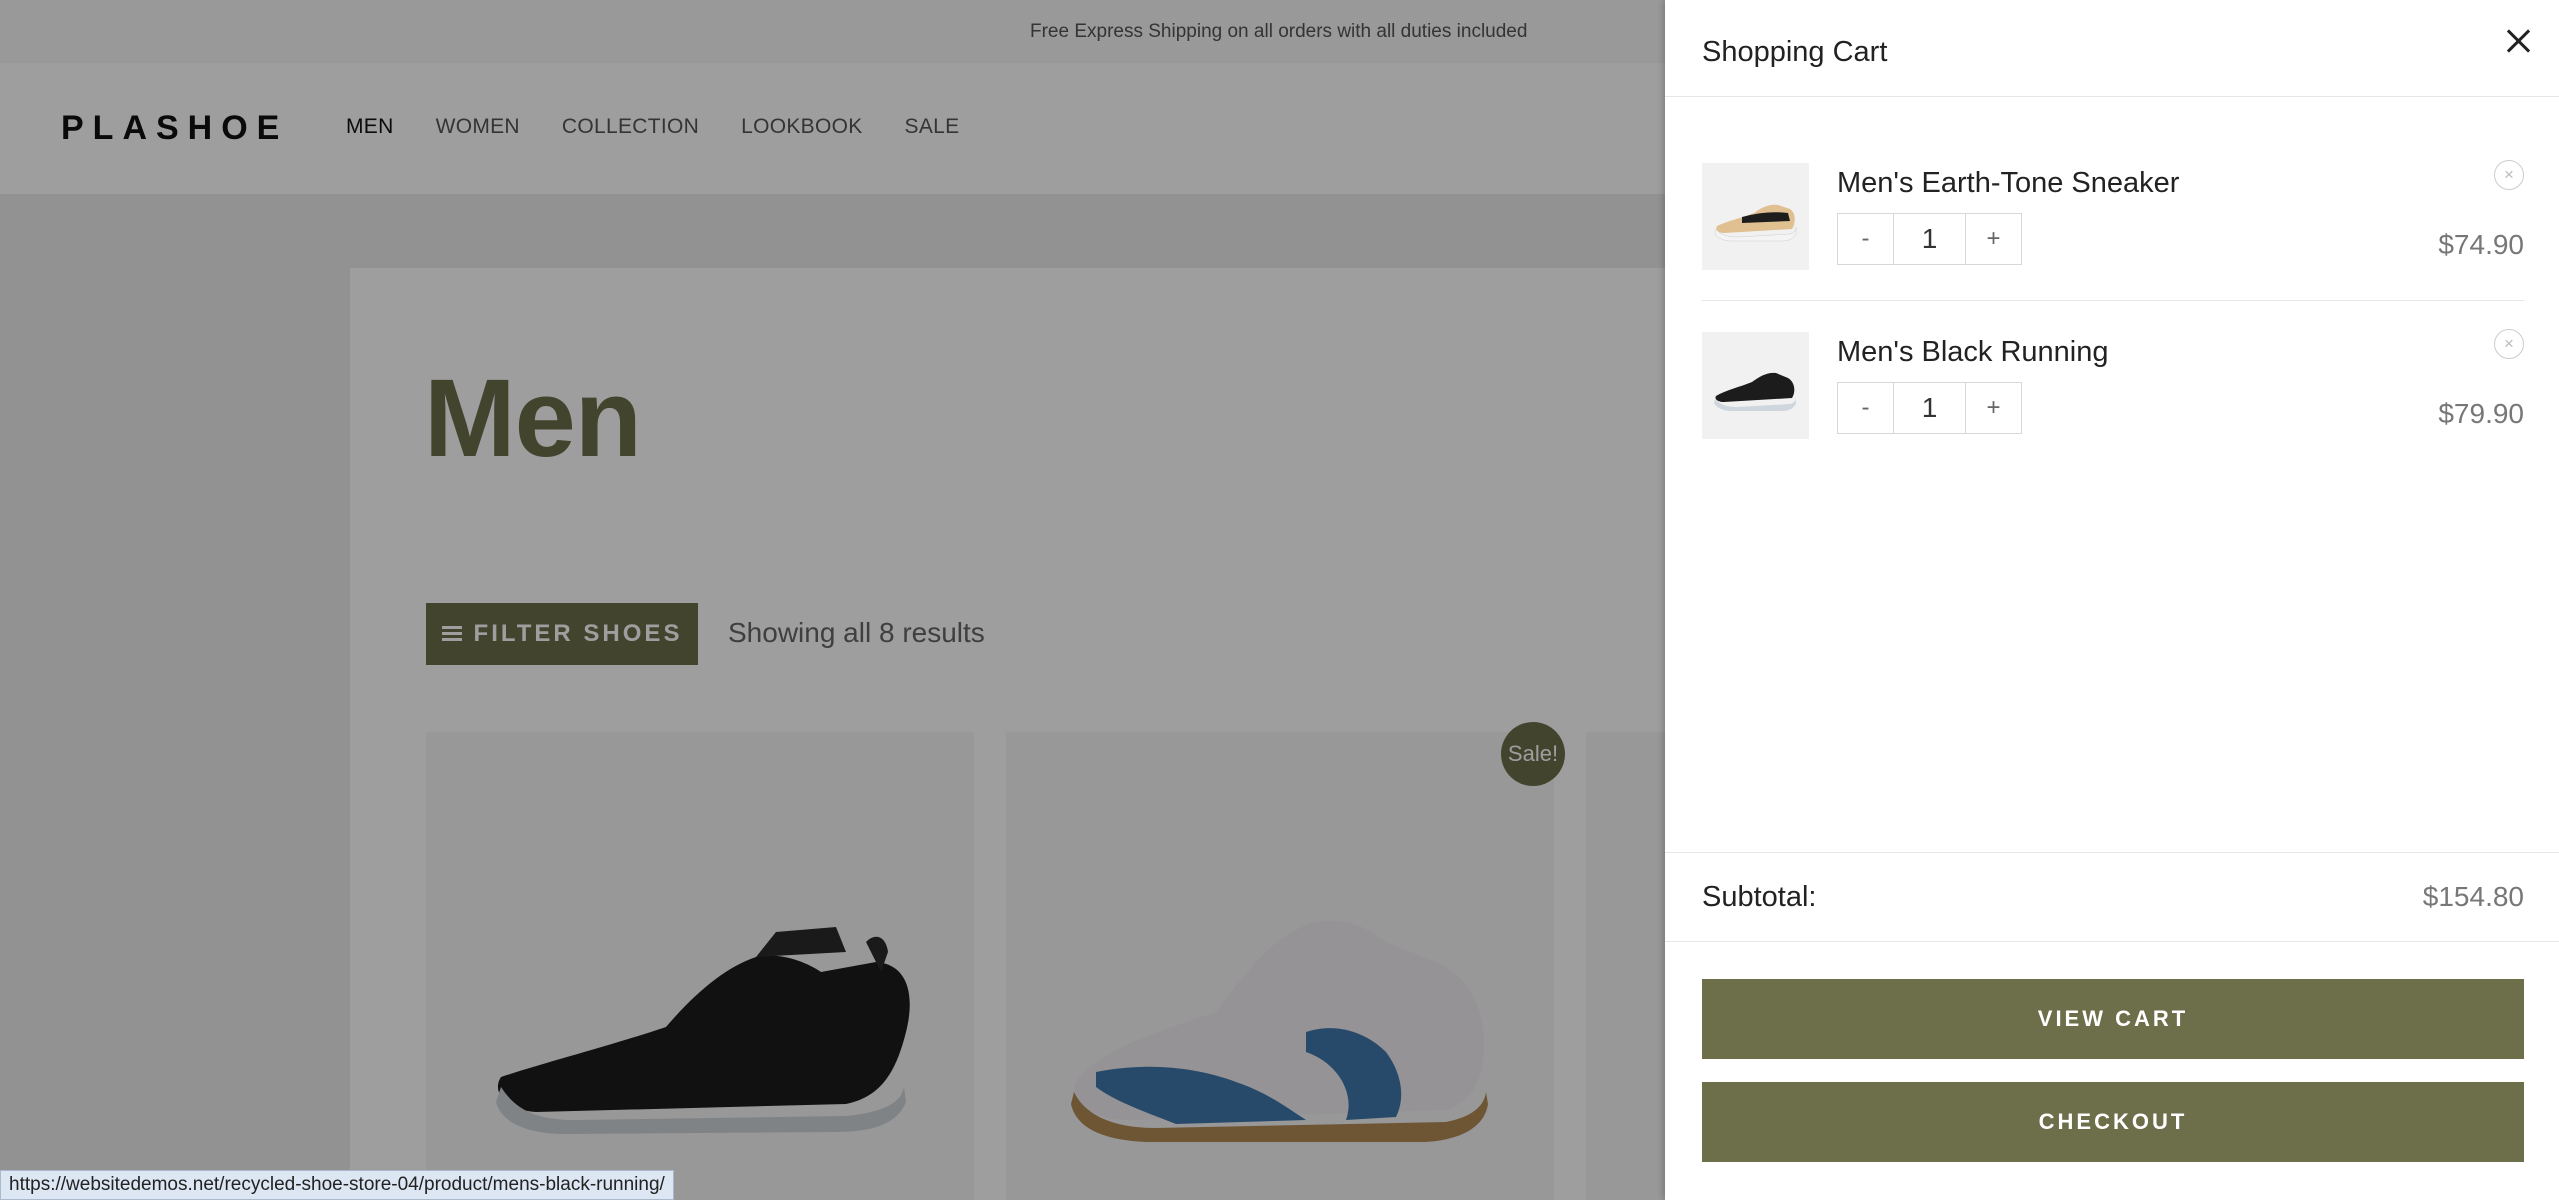  Describe the element at coordinates (2481, 244) in the screenshot. I see `cart-item-price: $74.90` at that location.